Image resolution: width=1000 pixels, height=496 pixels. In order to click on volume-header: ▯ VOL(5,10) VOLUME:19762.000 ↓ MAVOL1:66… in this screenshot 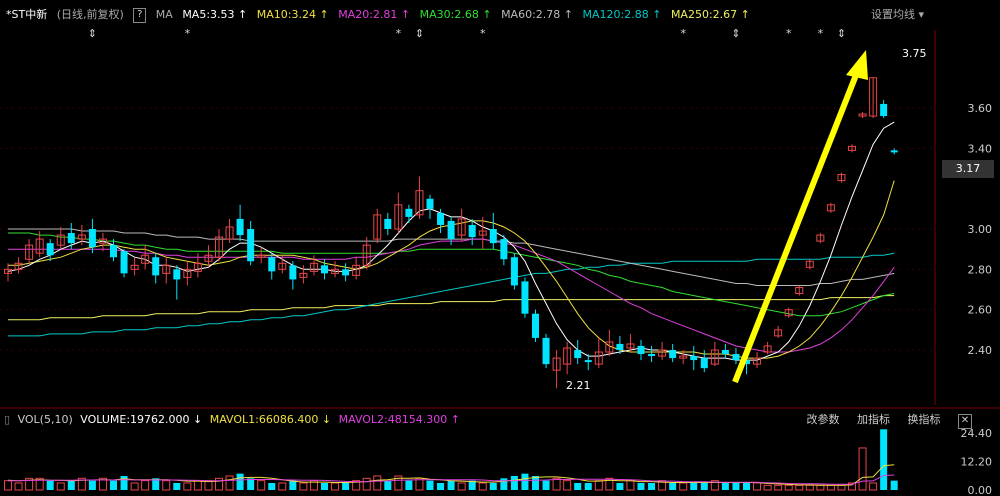, I will do `click(500, 420)`.